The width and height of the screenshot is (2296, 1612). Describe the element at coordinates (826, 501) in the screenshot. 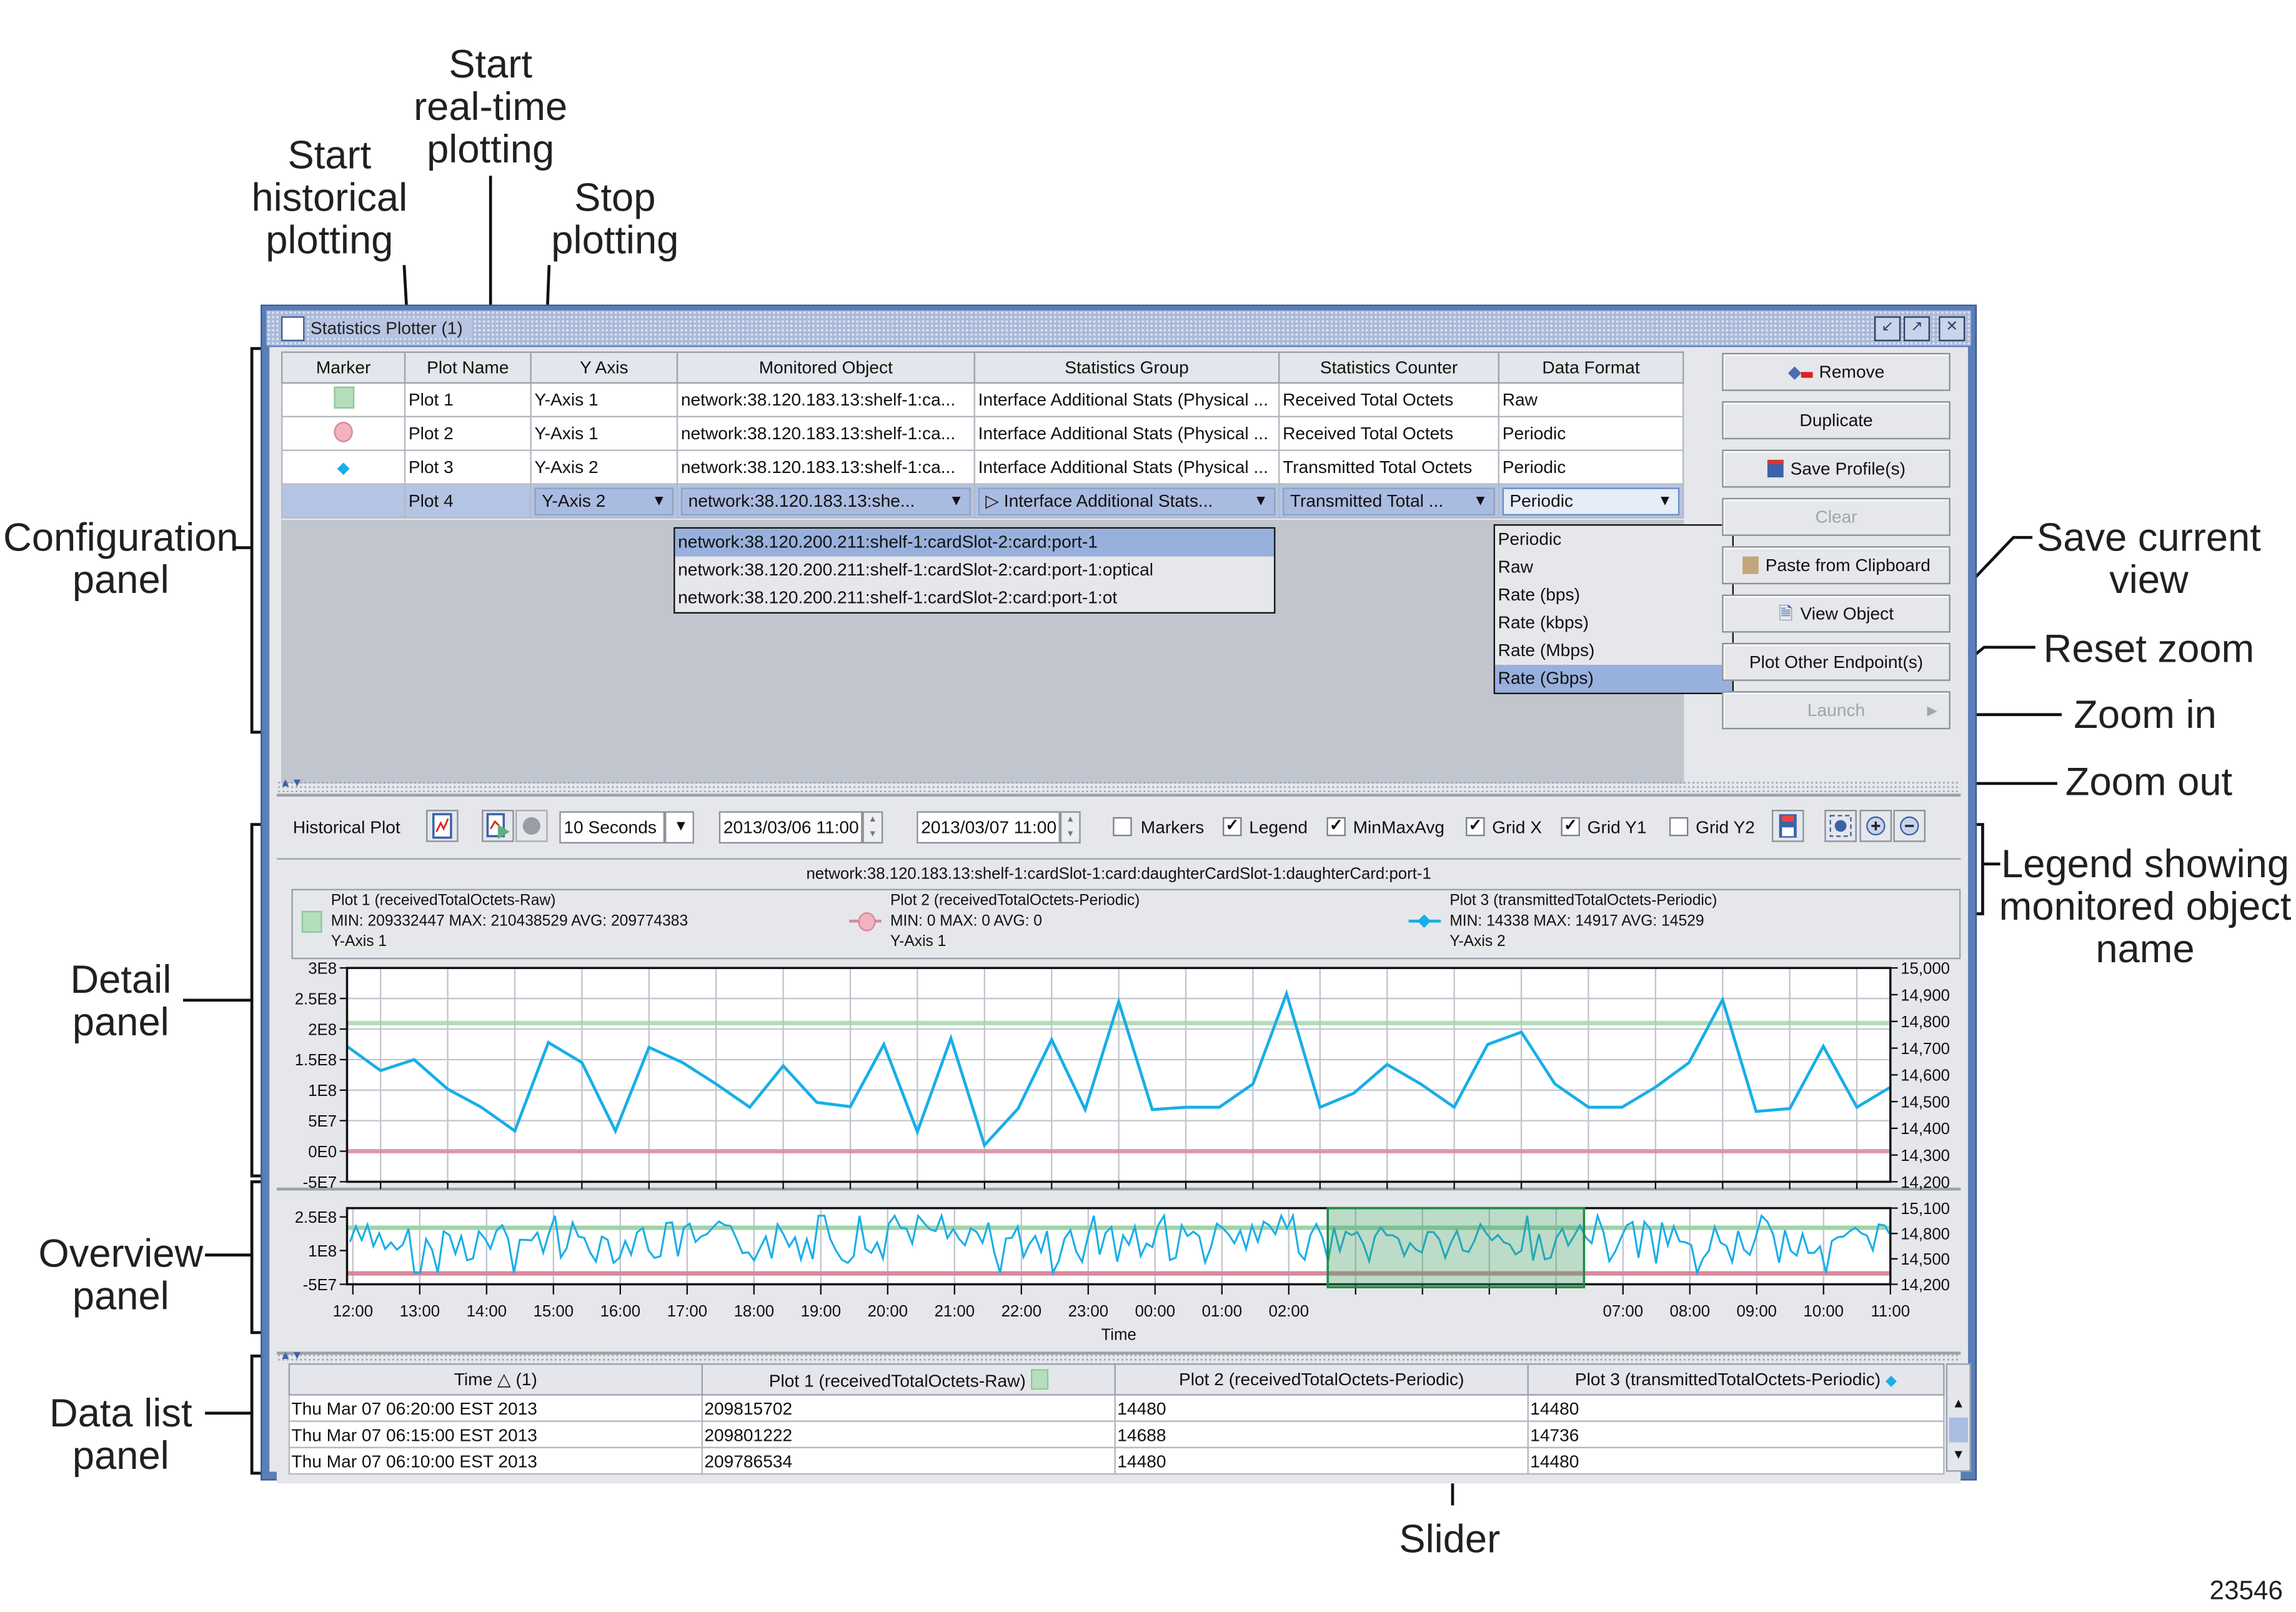

I see `monitored-object-dropdown: network:38.120.183.13:she...▼` at that location.